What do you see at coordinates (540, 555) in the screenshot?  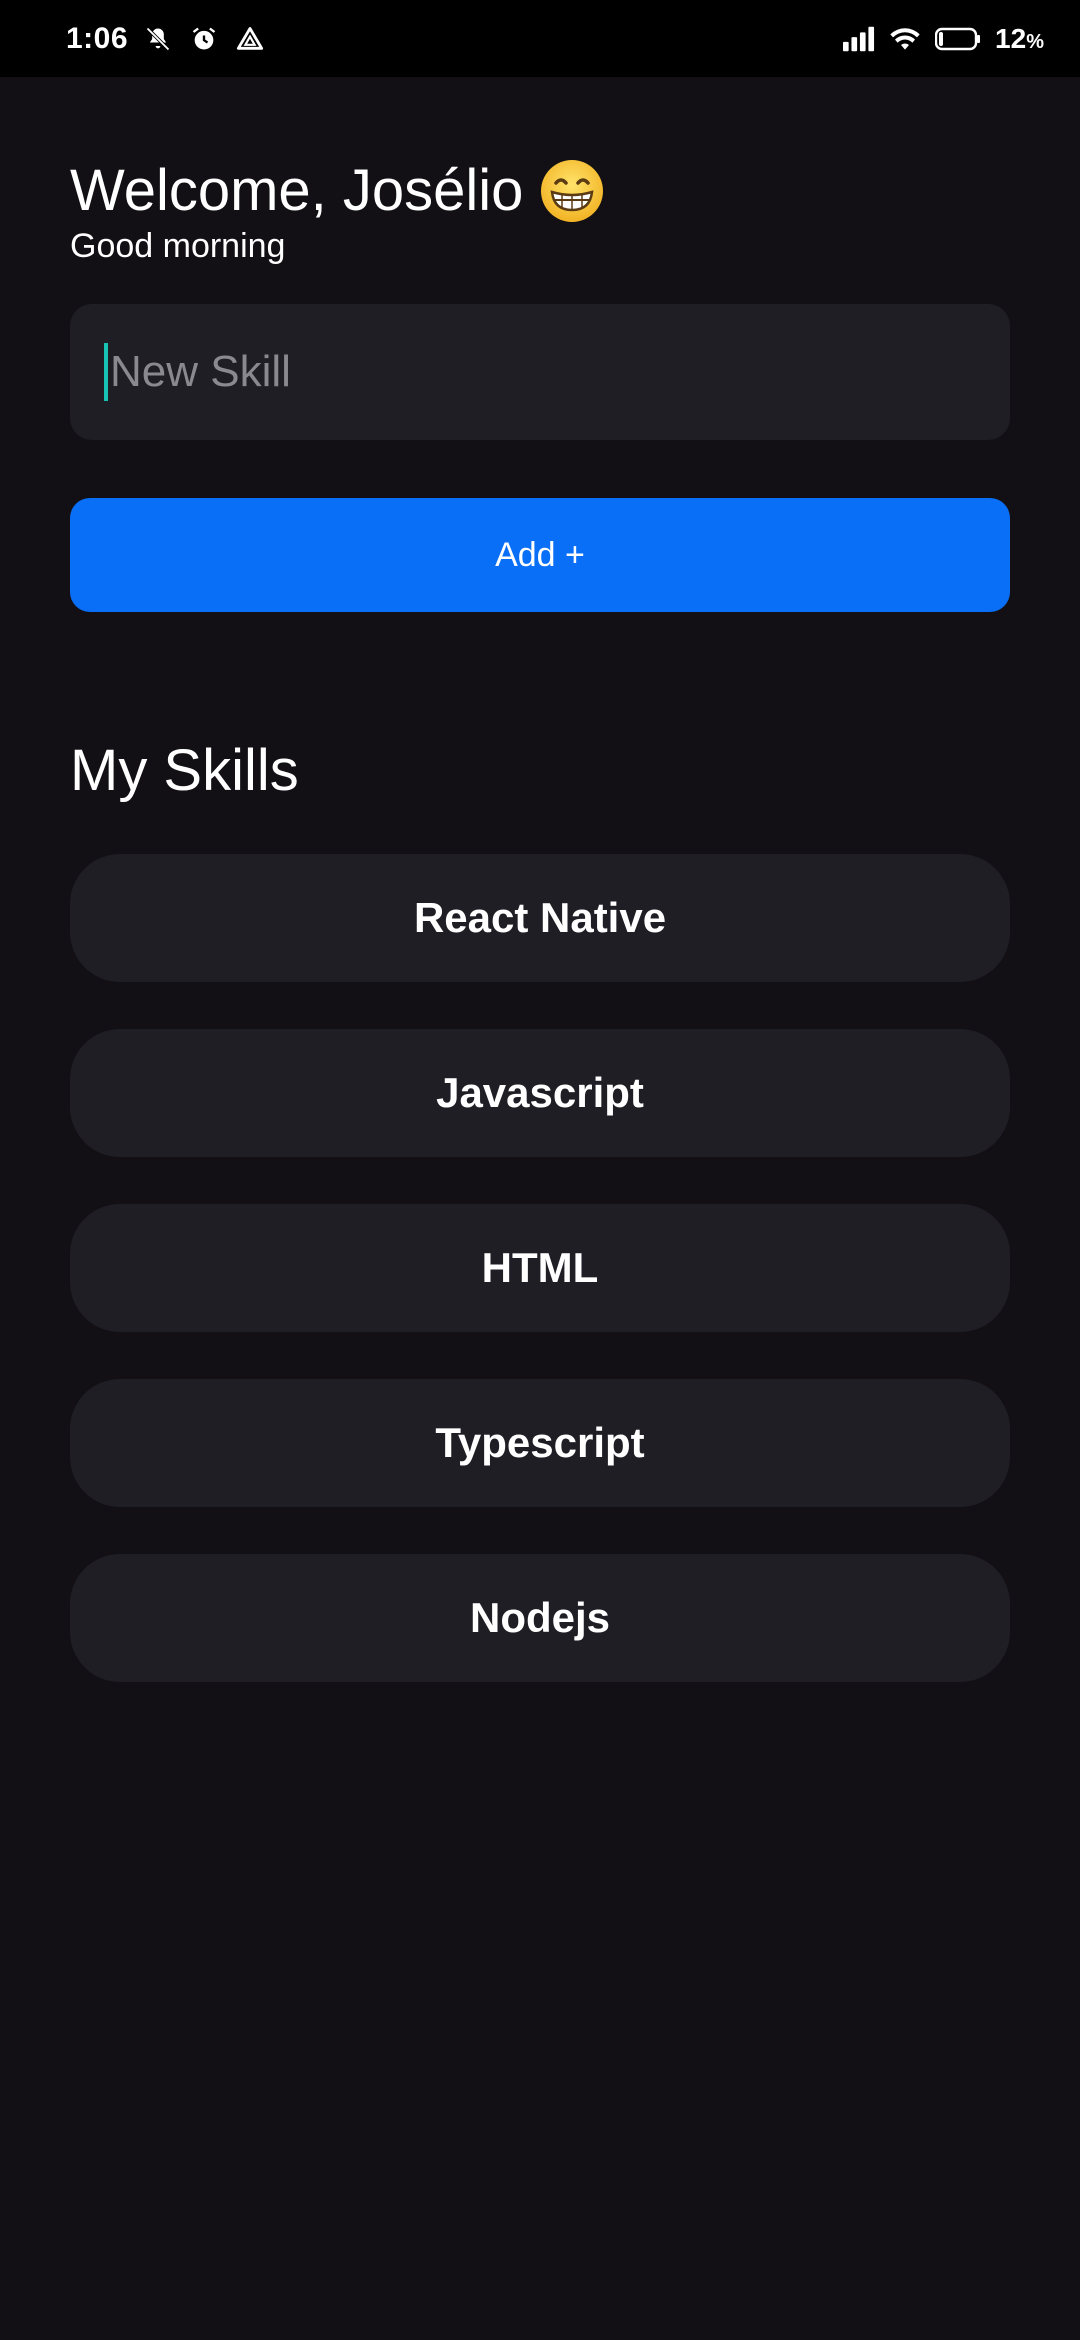 I see `add-skill-button: Add +` at bounding box center [540, 555].